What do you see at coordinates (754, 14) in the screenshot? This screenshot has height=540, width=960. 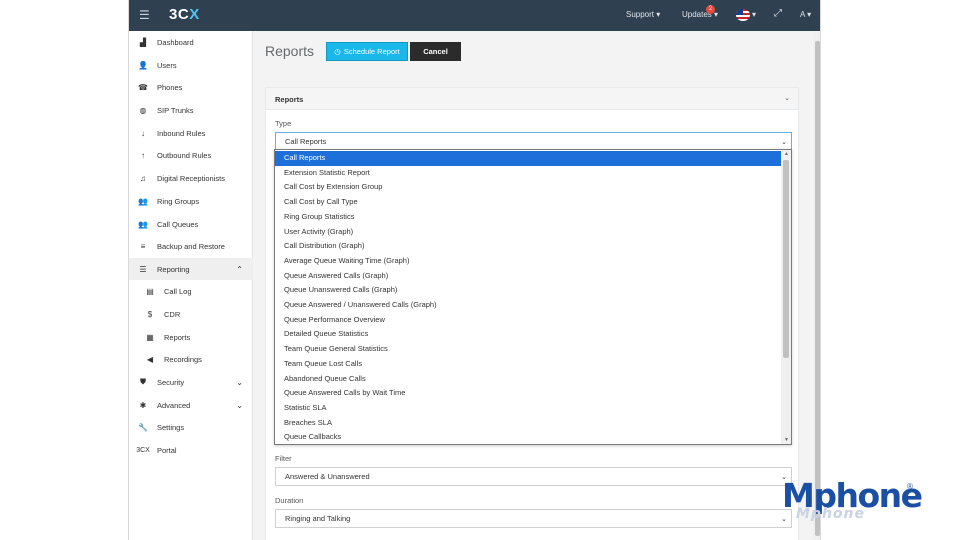 I see `language-caret: ▾` at bounding box center [754, 14].